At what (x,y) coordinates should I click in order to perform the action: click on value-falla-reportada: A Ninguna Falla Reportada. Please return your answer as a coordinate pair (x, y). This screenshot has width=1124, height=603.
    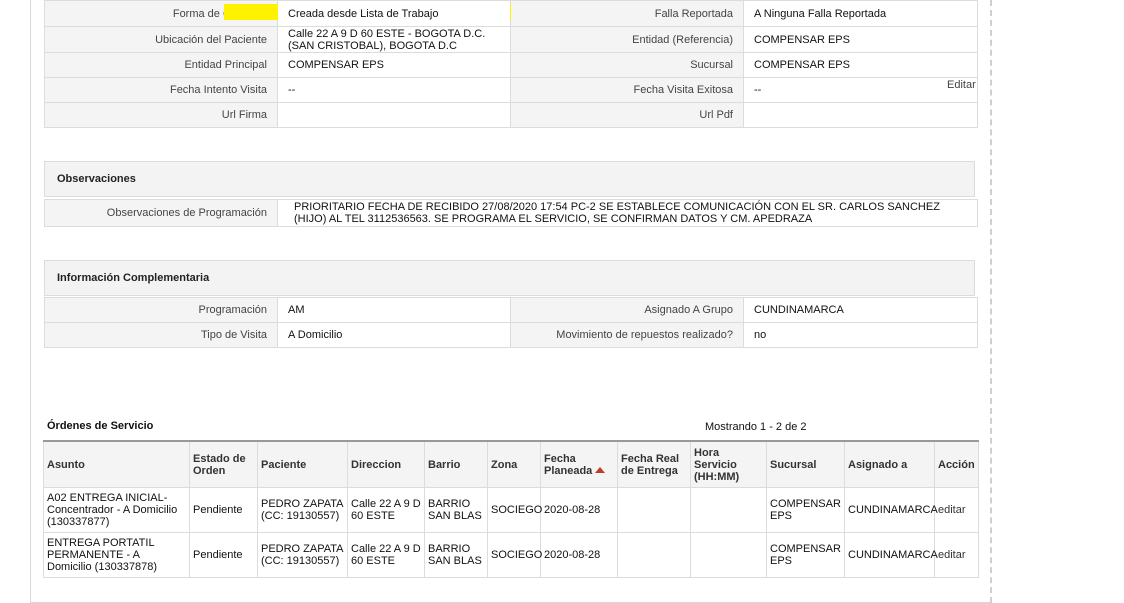
    Looking at the image, I should click on (860, 13).